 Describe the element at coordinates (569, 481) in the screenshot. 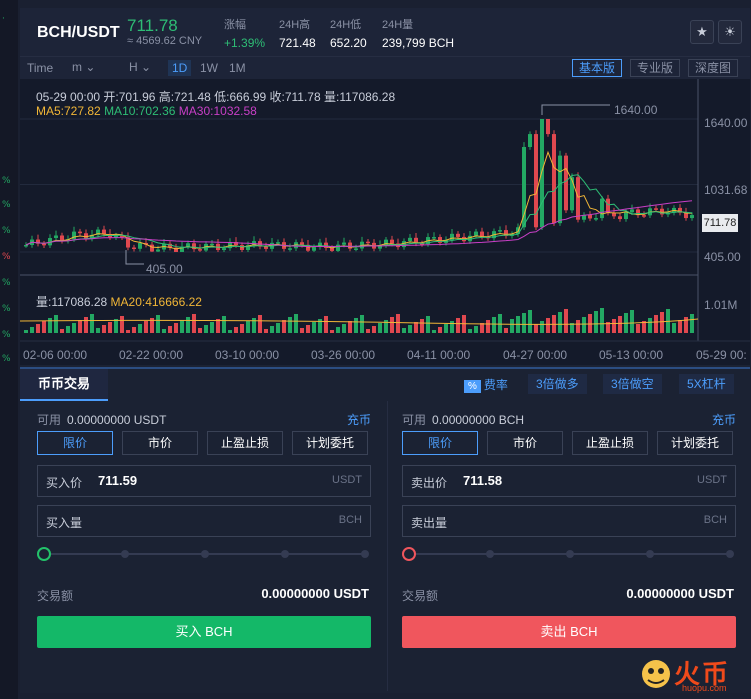

I see `sell-price-field: 卖出价 711.58 USDT` at that location.